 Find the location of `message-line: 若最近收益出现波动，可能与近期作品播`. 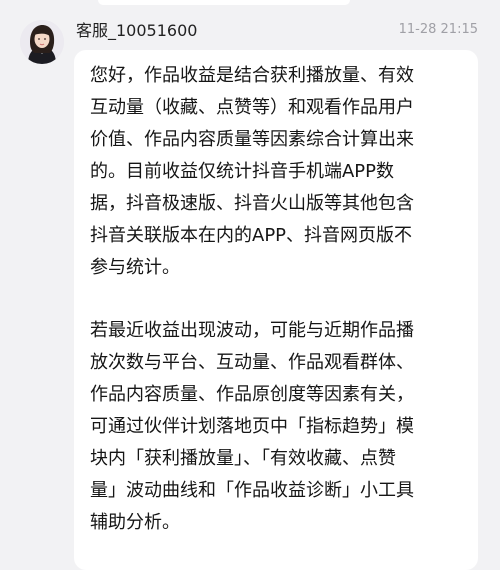

message-line: 若最近收益出现波动，可能与近期作品播 is located at coordinates (252, 330).